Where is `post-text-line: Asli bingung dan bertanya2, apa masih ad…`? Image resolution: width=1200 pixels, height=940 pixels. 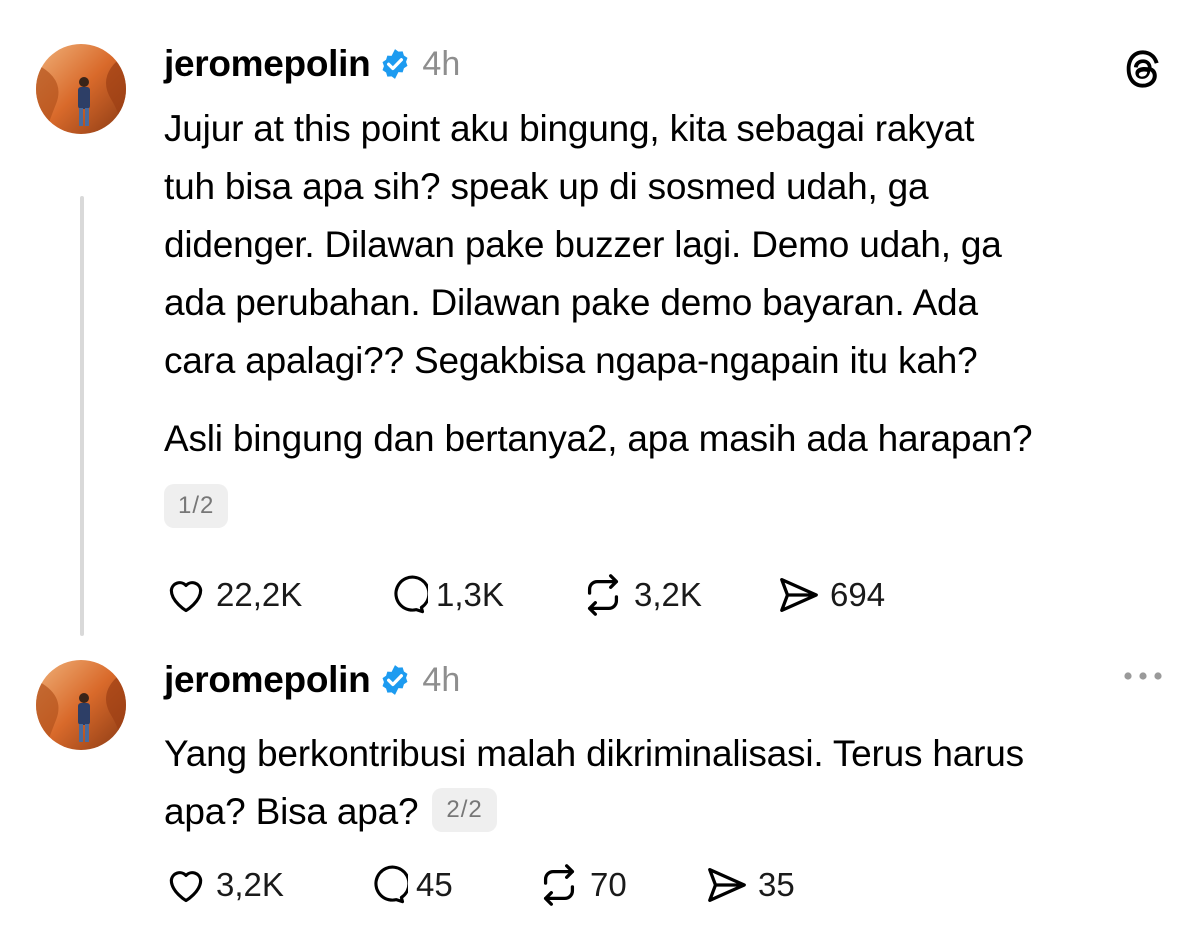 post-text-line: Asli bingung dan bertanya2, apa masih ad… is located at coordinates (598, 438).